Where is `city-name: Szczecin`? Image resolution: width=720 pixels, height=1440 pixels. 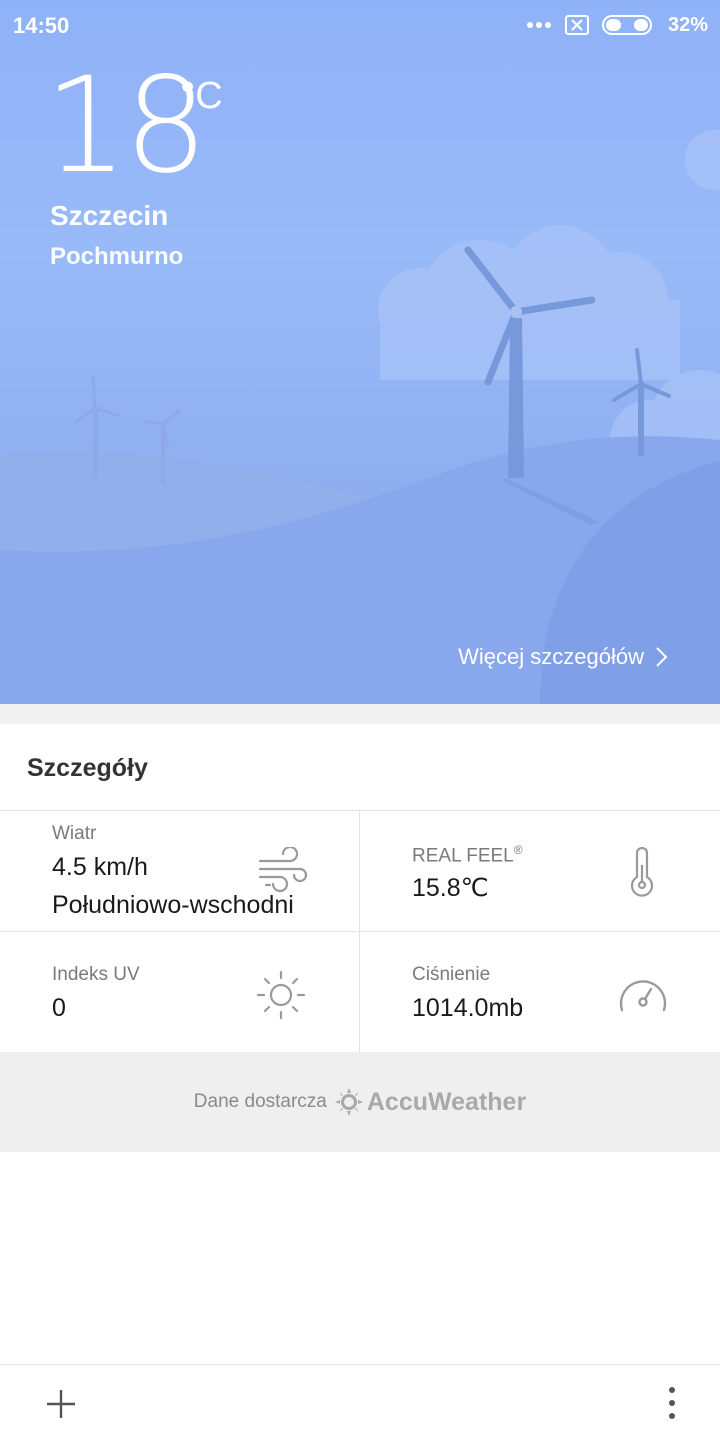
city-name: Szczecin is located at coordinates (109, 215).